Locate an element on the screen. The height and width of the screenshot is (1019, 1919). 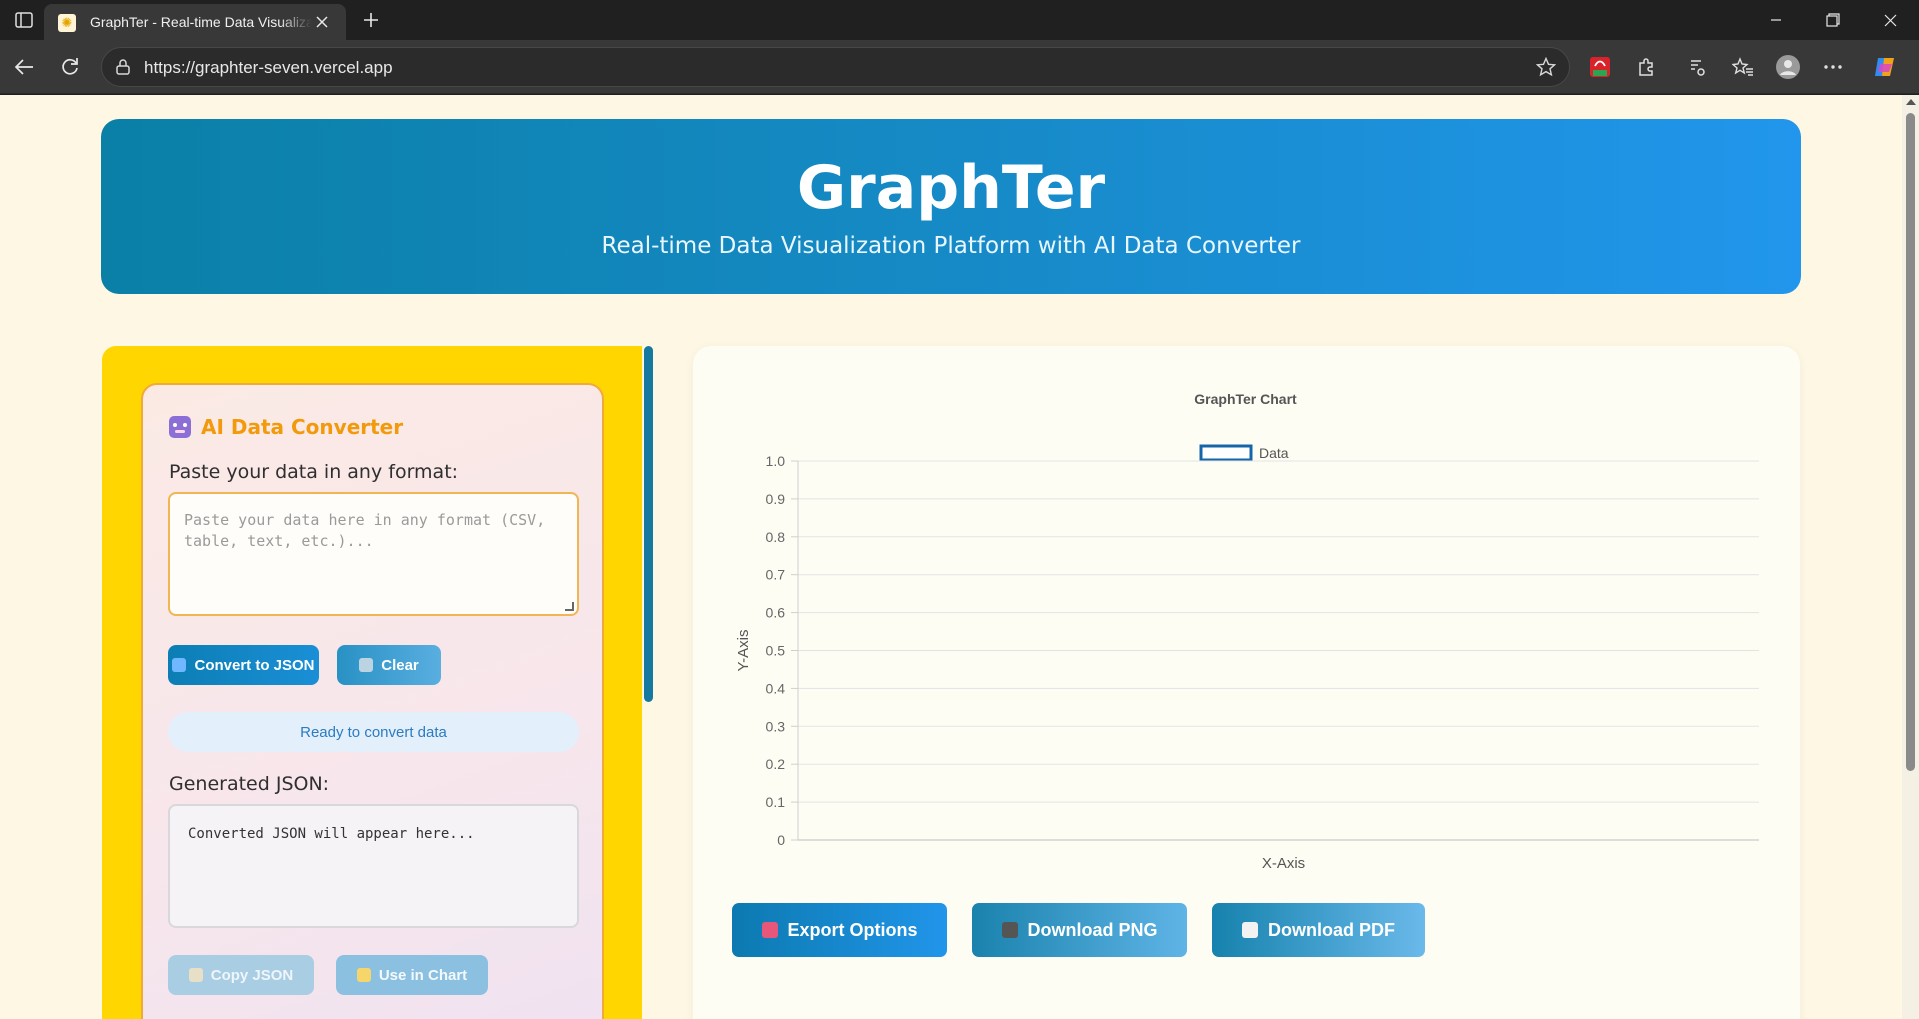
use-in-chart-button: Use in Chart is located at coordinates (412, 975).